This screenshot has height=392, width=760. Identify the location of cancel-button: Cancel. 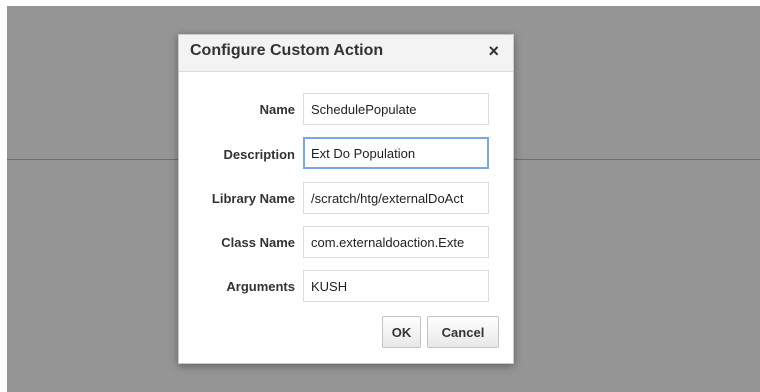
(463, 332).